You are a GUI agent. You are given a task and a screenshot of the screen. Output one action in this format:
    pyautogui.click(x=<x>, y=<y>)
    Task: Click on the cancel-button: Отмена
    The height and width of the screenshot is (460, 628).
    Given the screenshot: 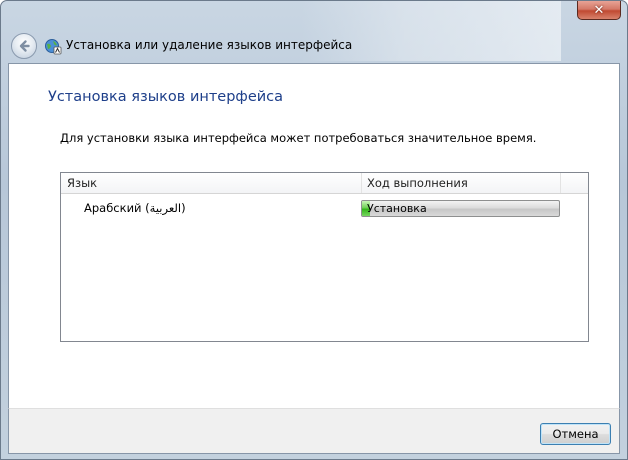 What is the action you would take?
    pyautogui.click(x=575, y=434)
    